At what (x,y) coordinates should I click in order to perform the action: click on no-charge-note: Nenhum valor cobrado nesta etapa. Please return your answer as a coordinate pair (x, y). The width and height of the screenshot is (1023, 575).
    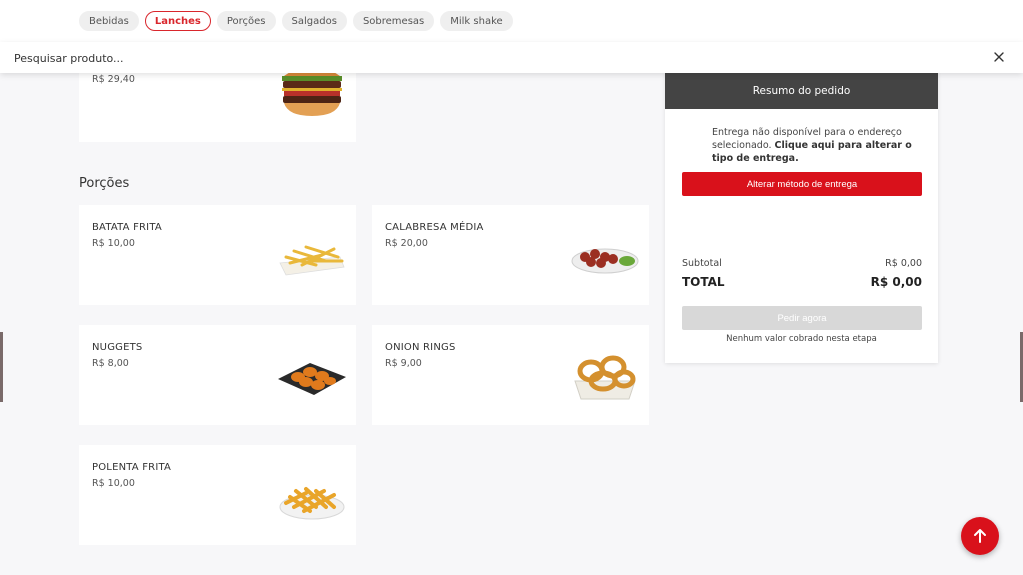
    Looking at the image, I should click on (801, 339).